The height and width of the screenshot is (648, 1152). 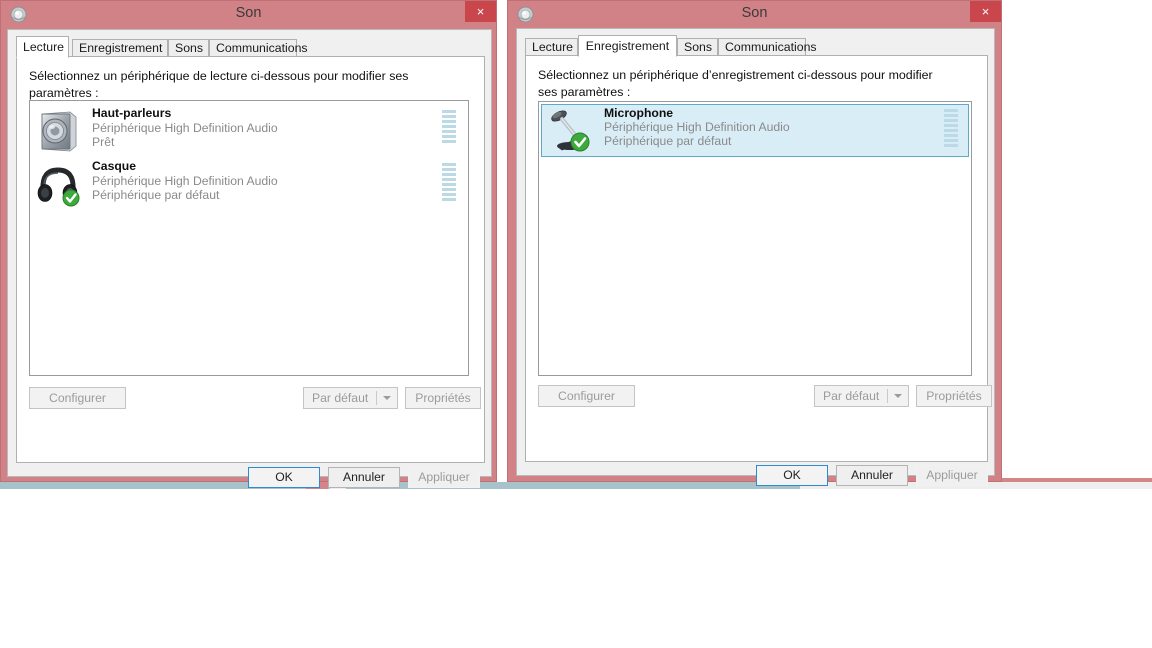 I want to click on device-name: Haut-parleurs, so click(x=132, y=113).